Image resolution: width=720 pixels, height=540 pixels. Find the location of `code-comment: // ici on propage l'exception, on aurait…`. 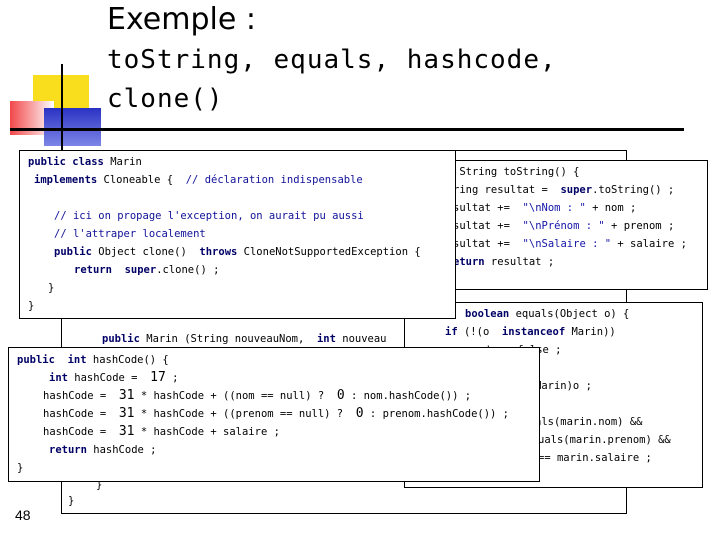

code-comment: // ici on propage l'exception, on aurait… is located at coordinates (209, 216).